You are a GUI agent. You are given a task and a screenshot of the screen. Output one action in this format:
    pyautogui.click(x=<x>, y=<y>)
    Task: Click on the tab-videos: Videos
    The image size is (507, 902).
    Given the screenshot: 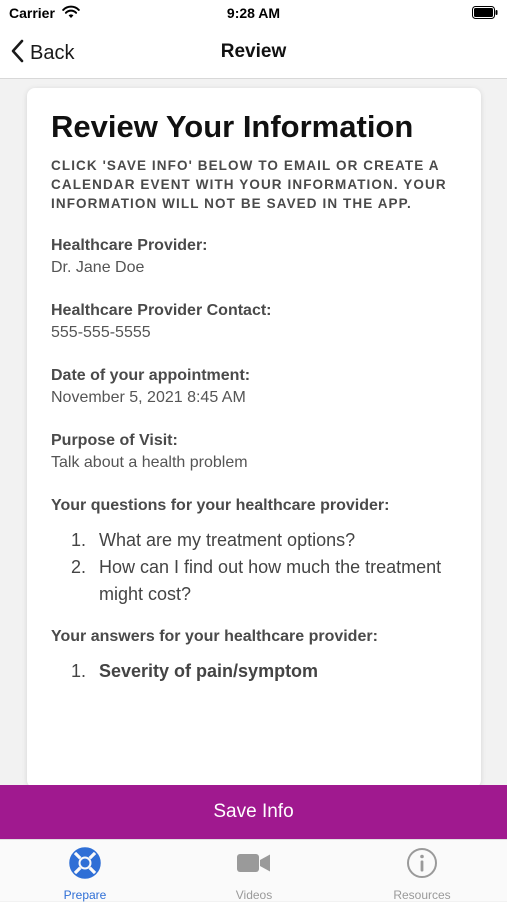 What is the action you would take?
    pyautogui.click(x=254, y=874)
    